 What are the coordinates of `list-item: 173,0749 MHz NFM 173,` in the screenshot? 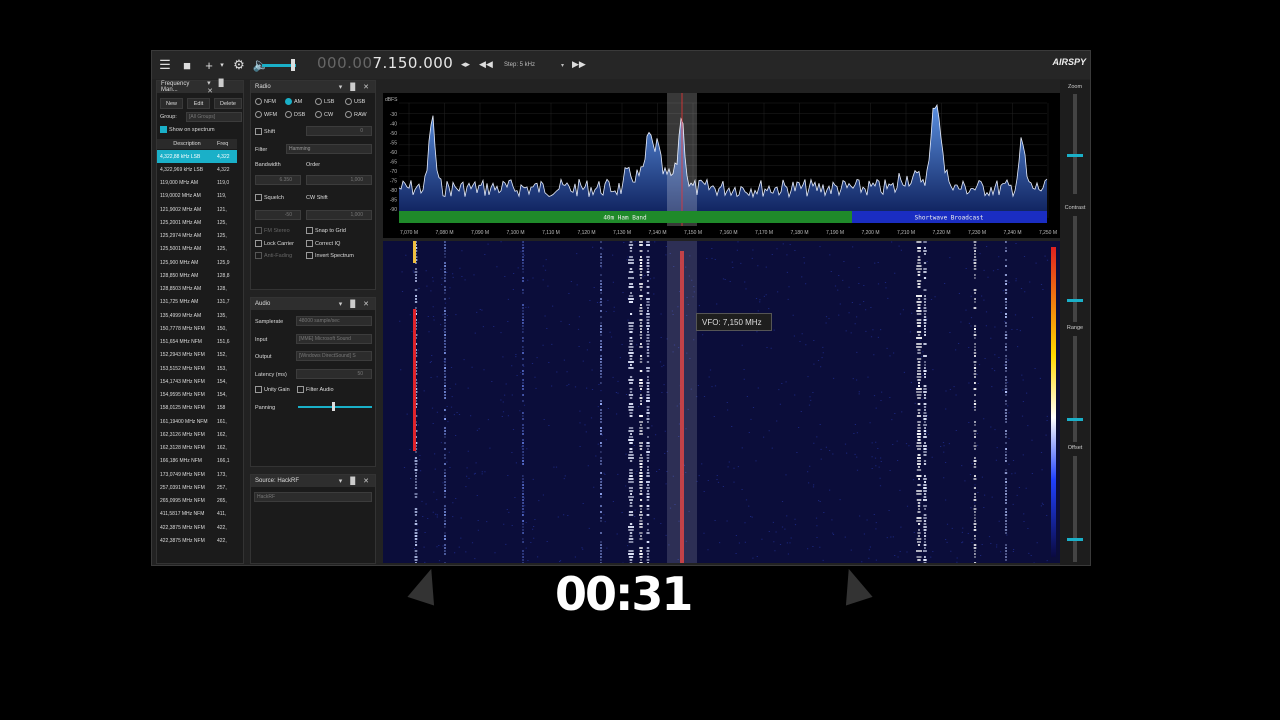 It's located at (197, 474).